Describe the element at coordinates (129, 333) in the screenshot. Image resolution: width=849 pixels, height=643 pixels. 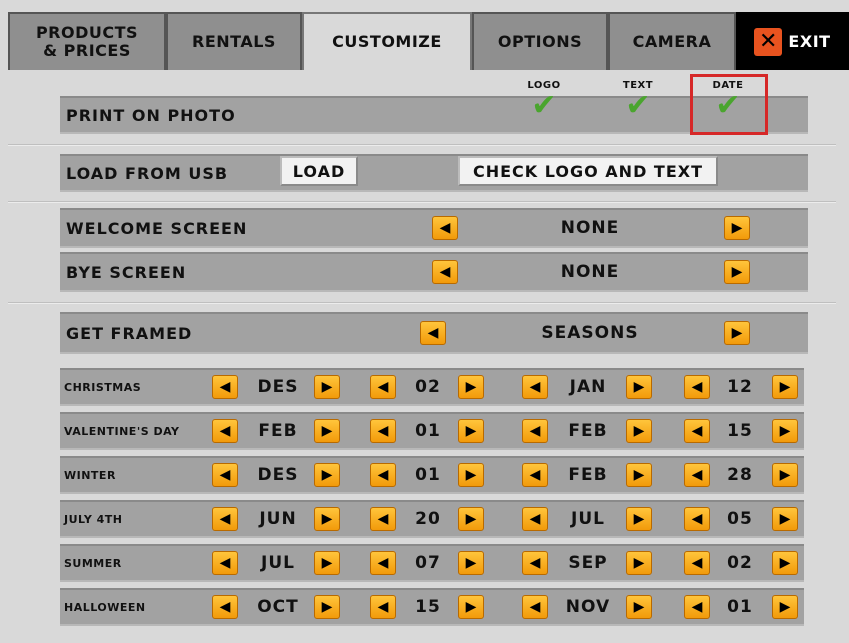
I see `get-framed-label: GET FRAMED` at that location.